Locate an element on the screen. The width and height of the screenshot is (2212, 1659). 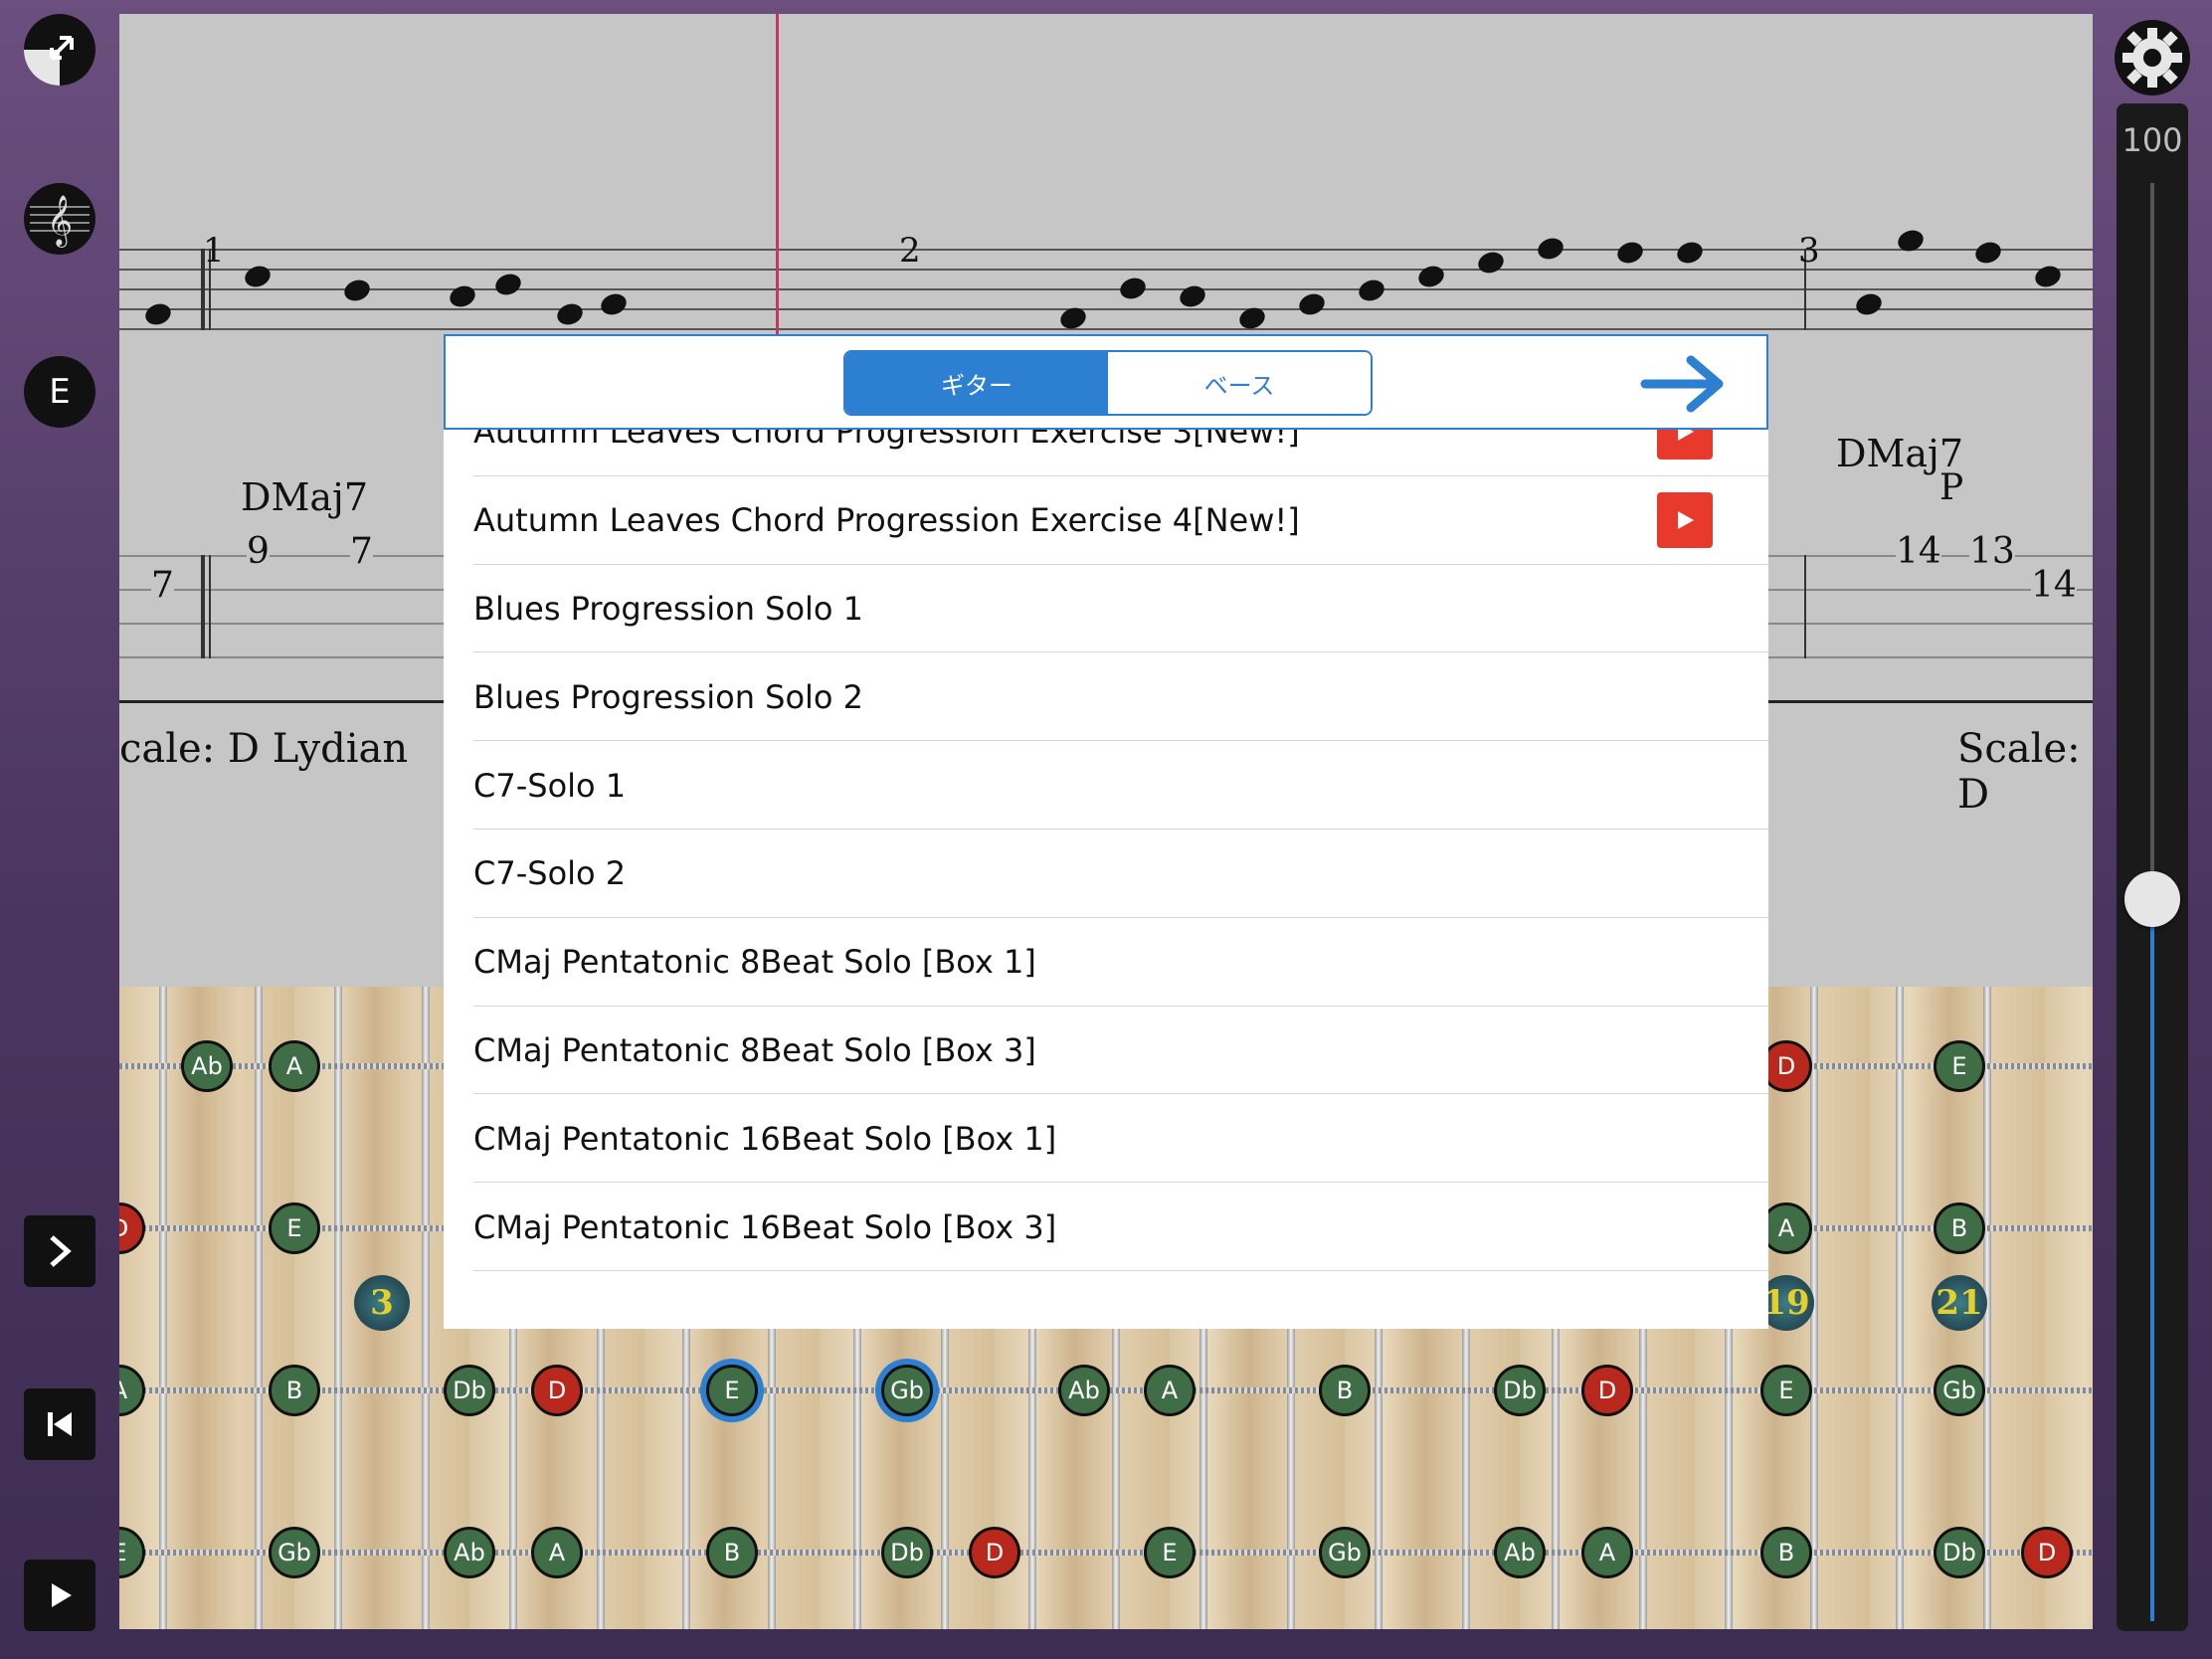
technique-label: P is located at coordinates (1951, 487).